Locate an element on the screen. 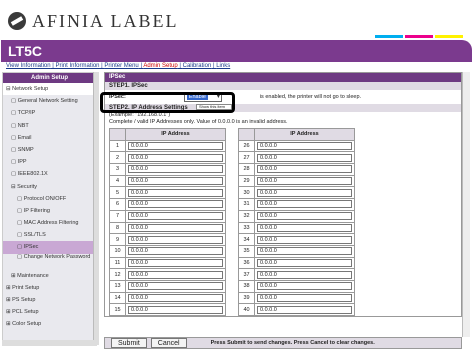  sidebar-item-ip-filtering: ▢ IP Filtering is located at coordinates (49, 211).